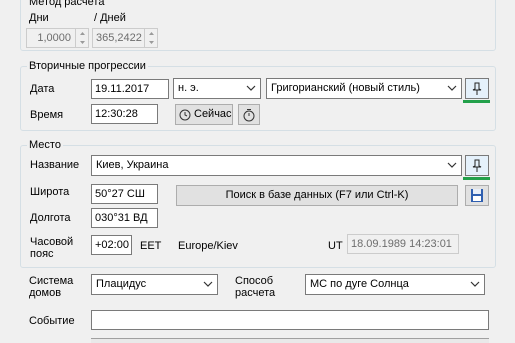  What do you see at coordinates (335, 246) in the screenshot?
I see `ut-label: UT` at bounding box center [335, 246].